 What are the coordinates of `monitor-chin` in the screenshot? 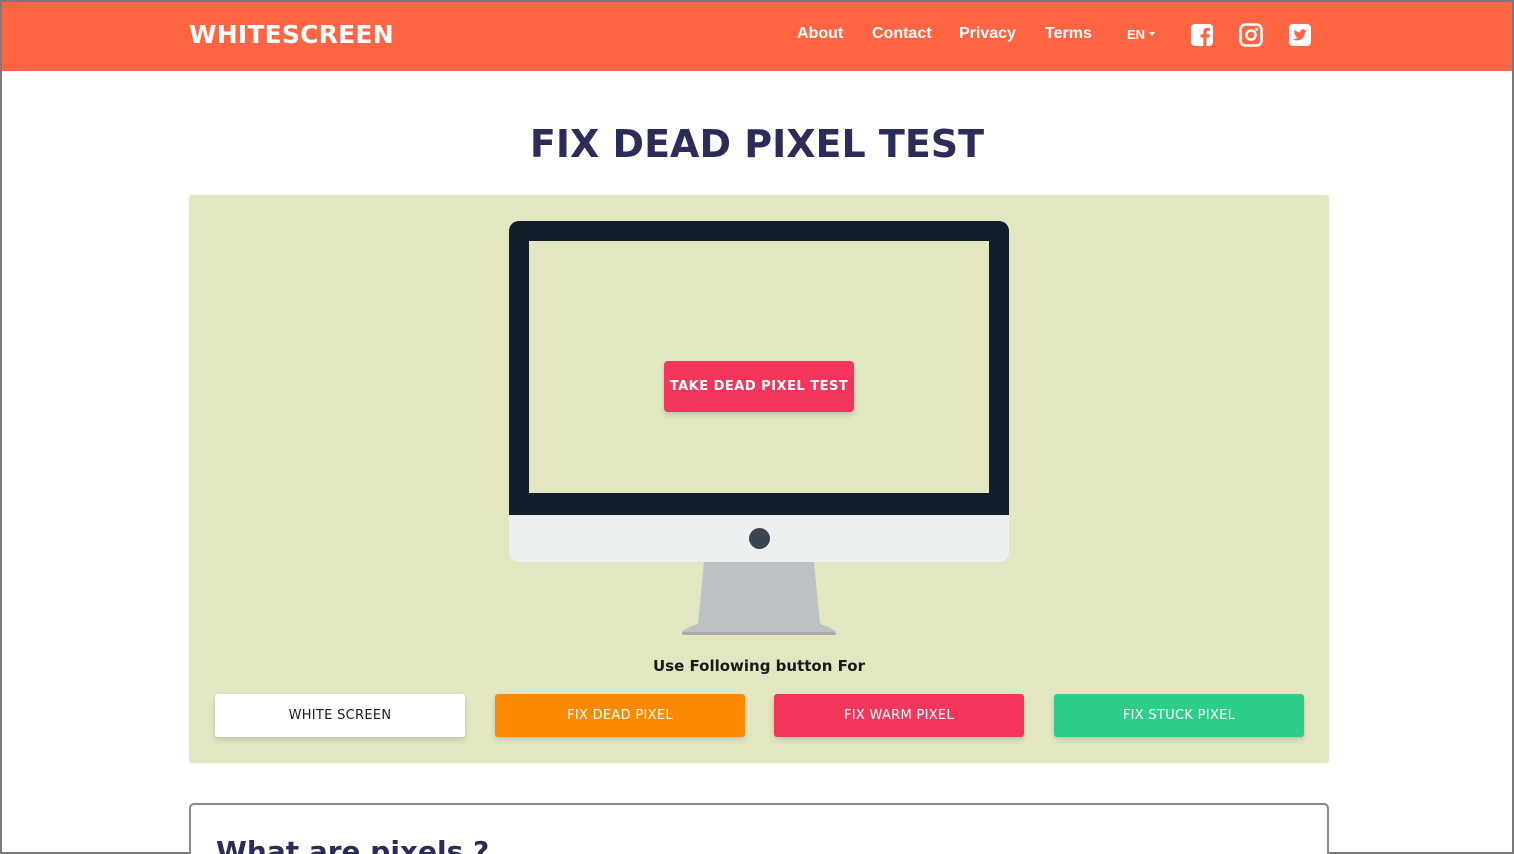 It's located at (759, 538).